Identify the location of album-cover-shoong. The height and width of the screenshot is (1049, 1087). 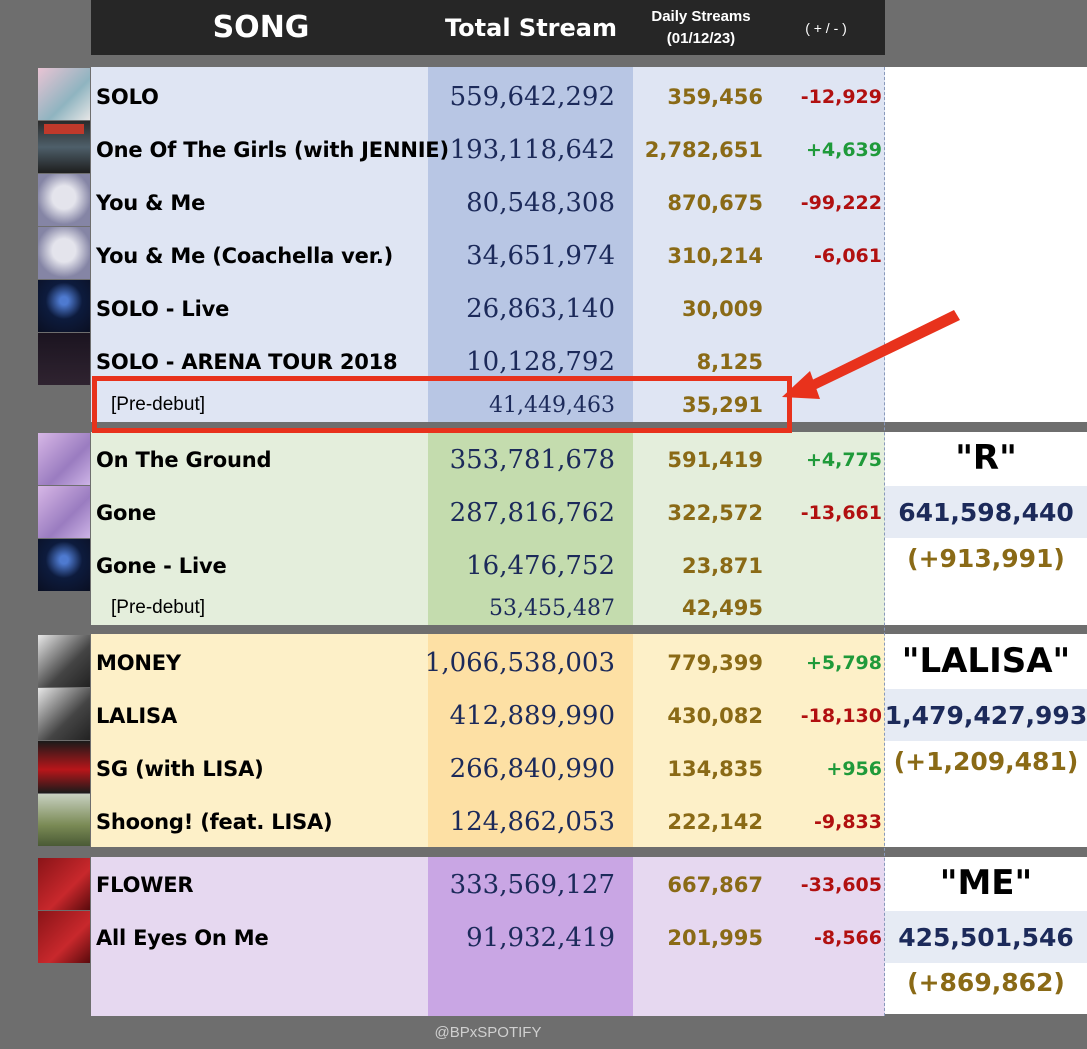
(64, 820).